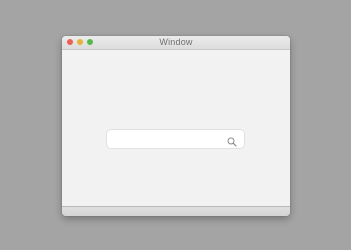 This screenshot has height=250, width=351. I want to click on search-field, so click(175, 139).